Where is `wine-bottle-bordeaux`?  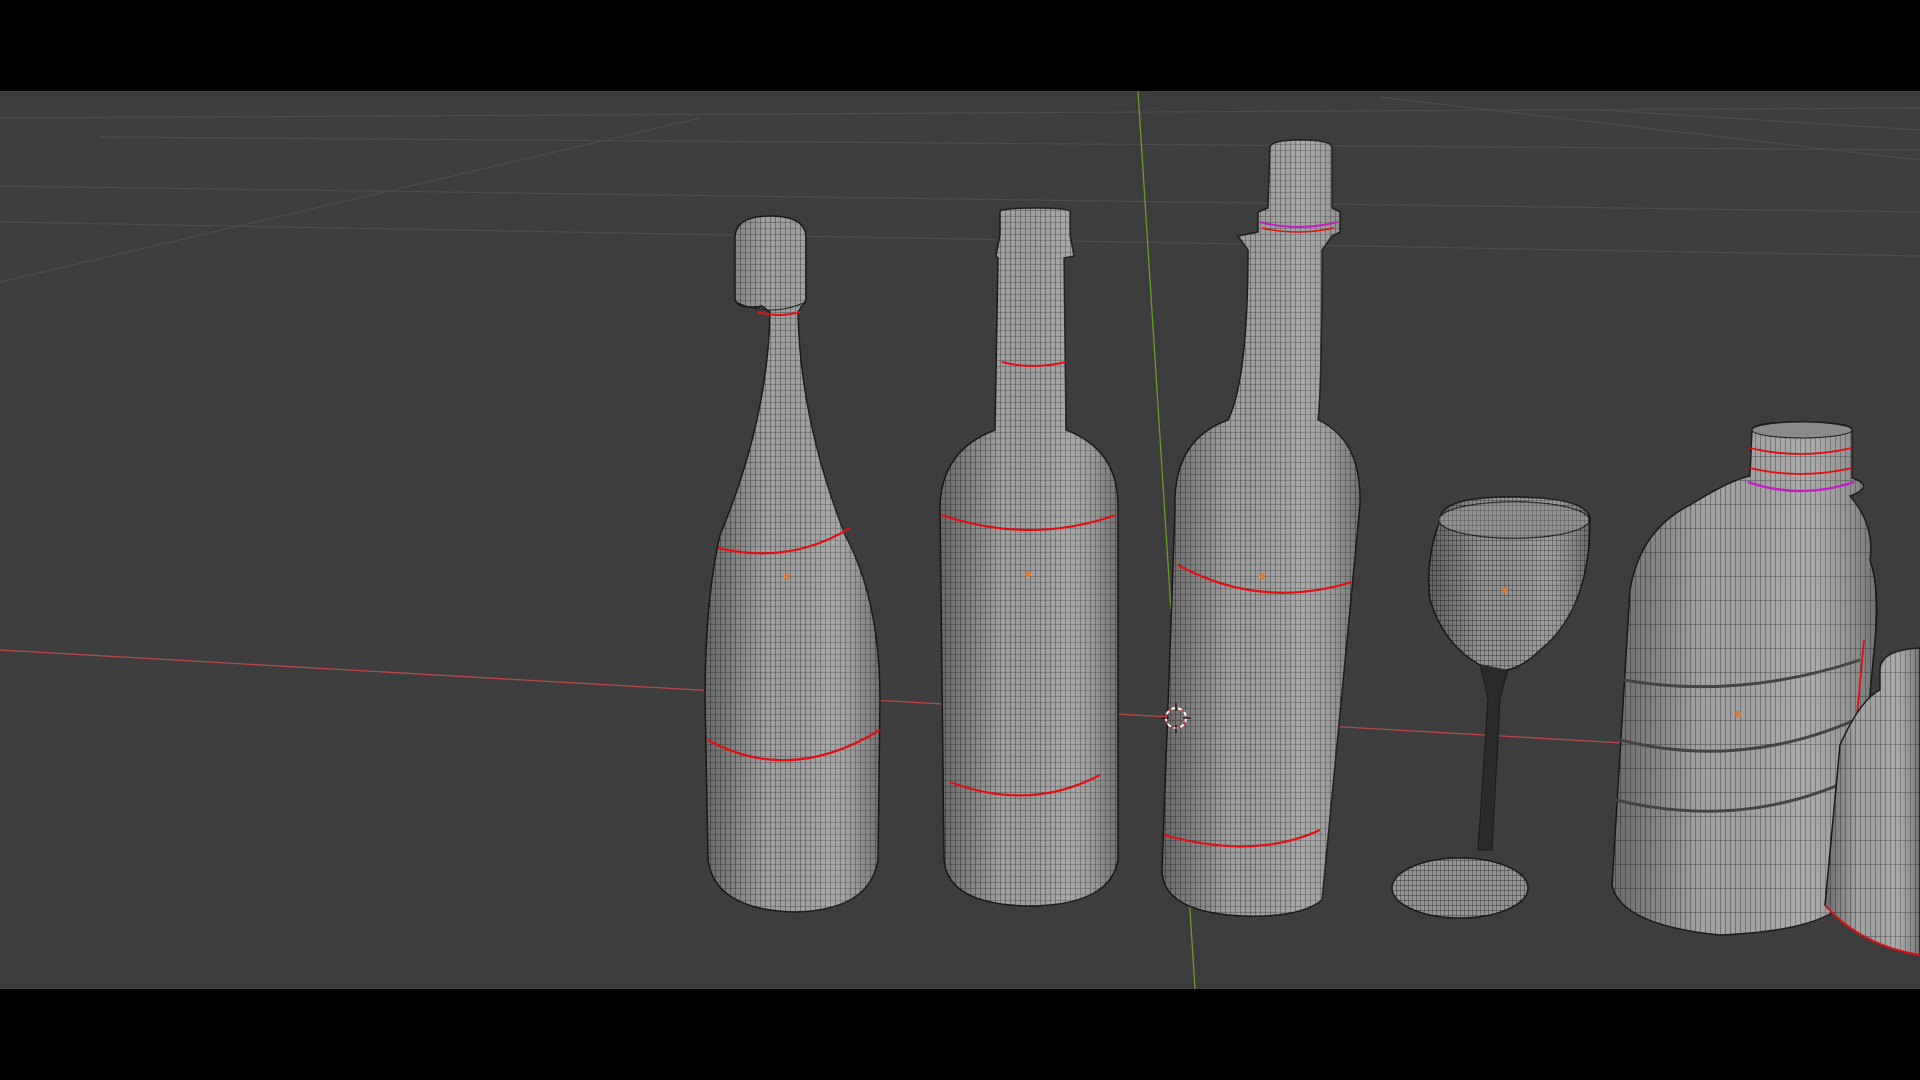
wine-bottle-bordeaux is located at coordinates (1029, 557).